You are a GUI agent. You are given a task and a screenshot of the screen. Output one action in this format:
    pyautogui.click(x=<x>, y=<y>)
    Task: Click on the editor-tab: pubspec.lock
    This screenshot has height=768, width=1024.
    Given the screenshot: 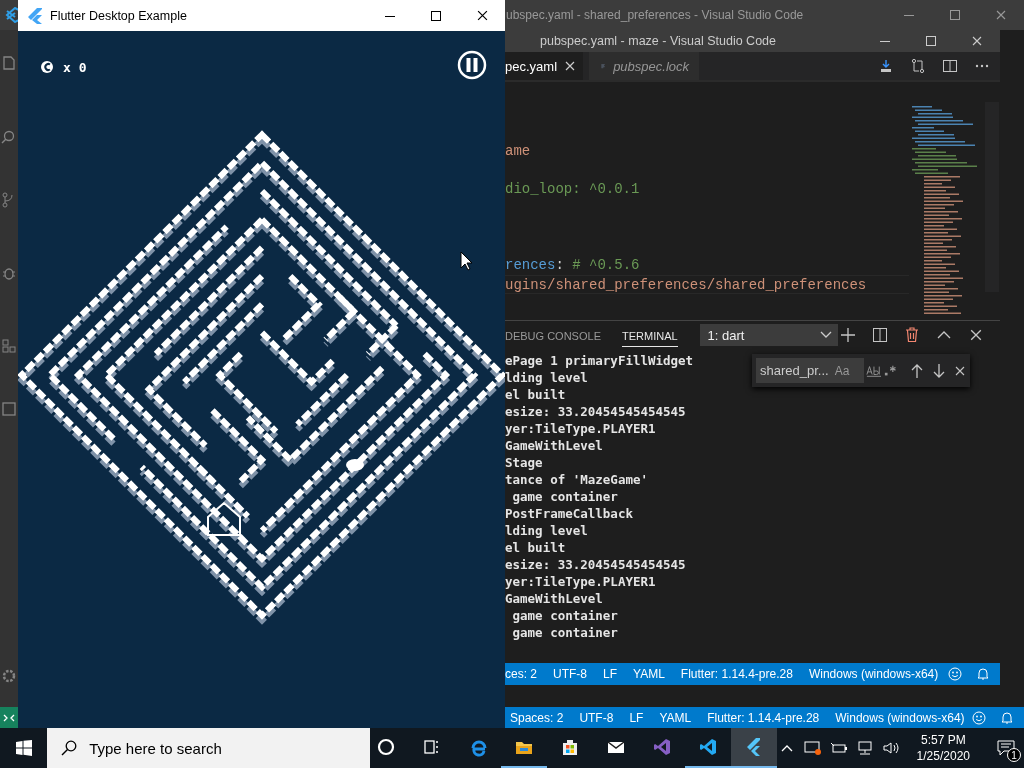 What is the action you would take?
    pyautogui.click(x=644, y=66)
    